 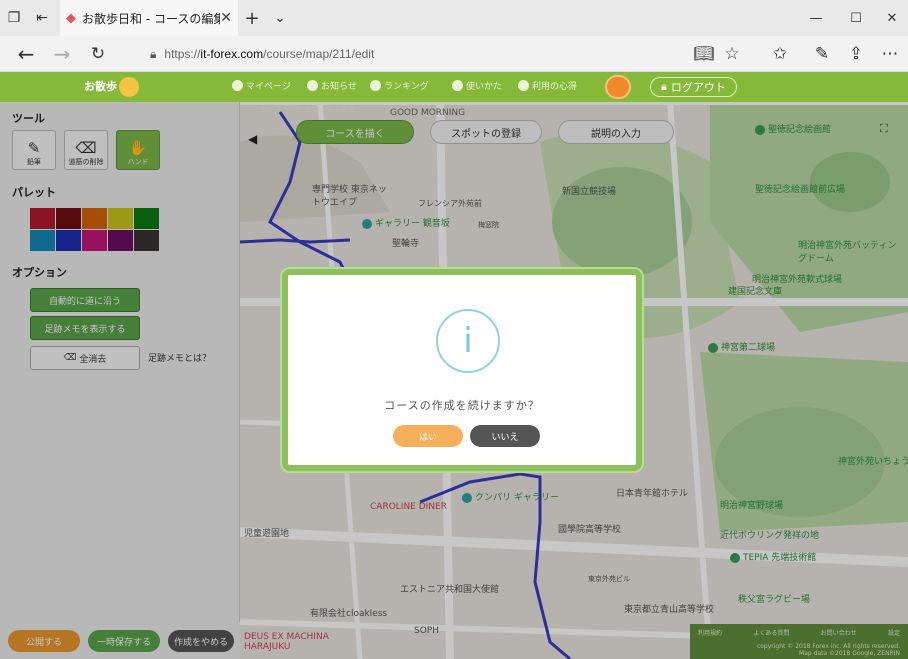 I want to click on nav-rules: 利用の心得, so click(x=547, y=85).